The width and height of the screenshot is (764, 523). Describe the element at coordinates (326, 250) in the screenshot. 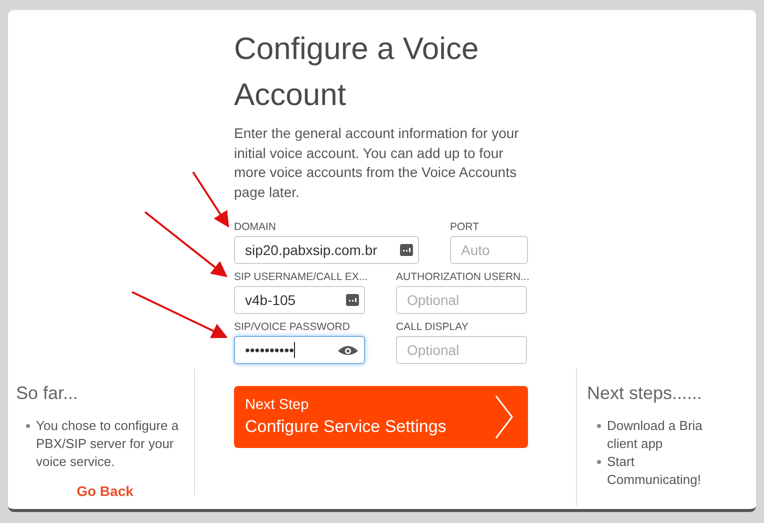

I see `input-field: sip20.pabxsip.com.br` at that location.